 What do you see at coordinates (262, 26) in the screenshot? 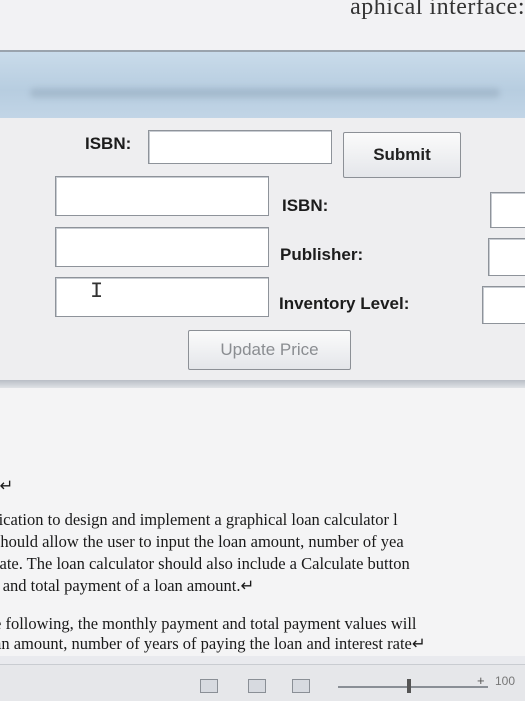
I see `document-top-strip: aphical interface:` at bounding box center [262, 26].